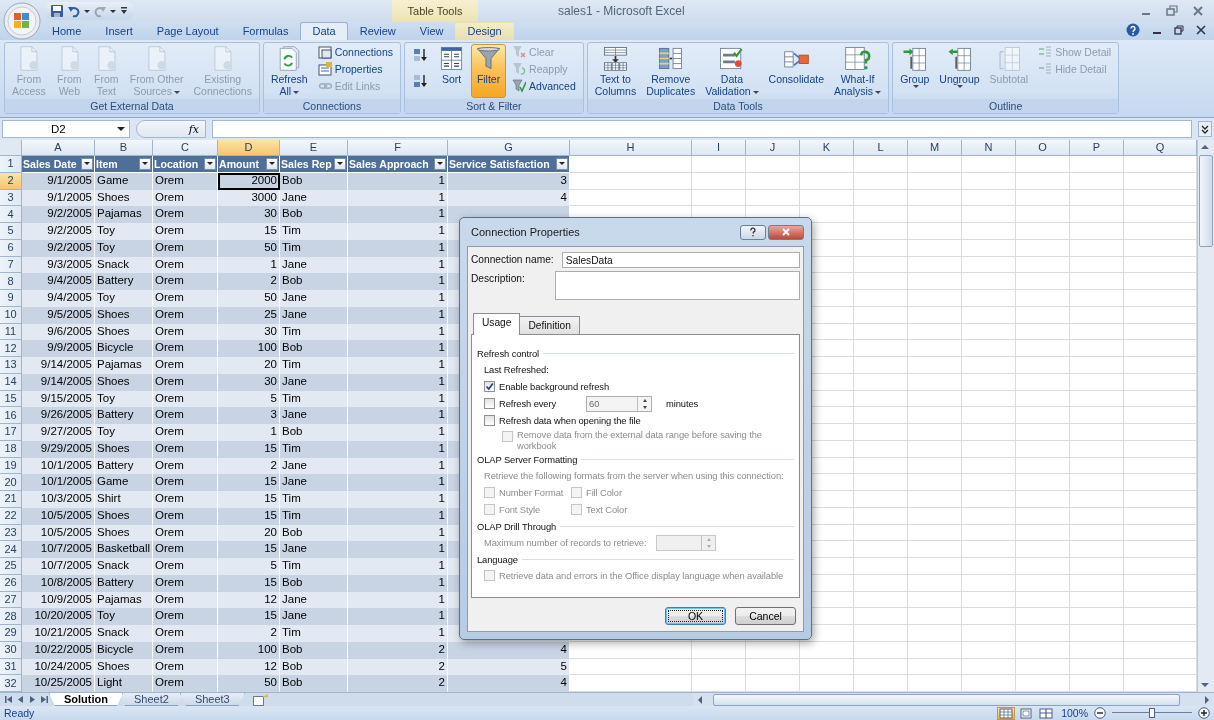  I want to click on ribbon-button: What-If Analysis, so click(858, 71).